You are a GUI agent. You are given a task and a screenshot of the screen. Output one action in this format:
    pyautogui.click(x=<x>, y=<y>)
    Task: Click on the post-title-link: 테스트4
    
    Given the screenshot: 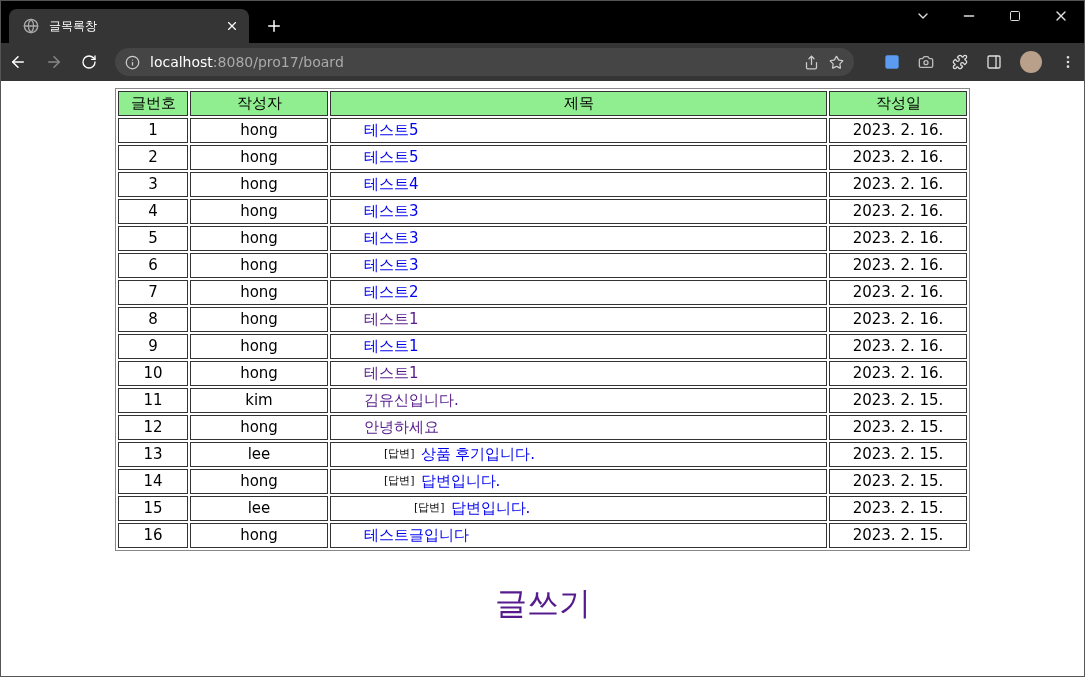 What is the action you would take?
    pyautogui.click(x=391, y=184)
    